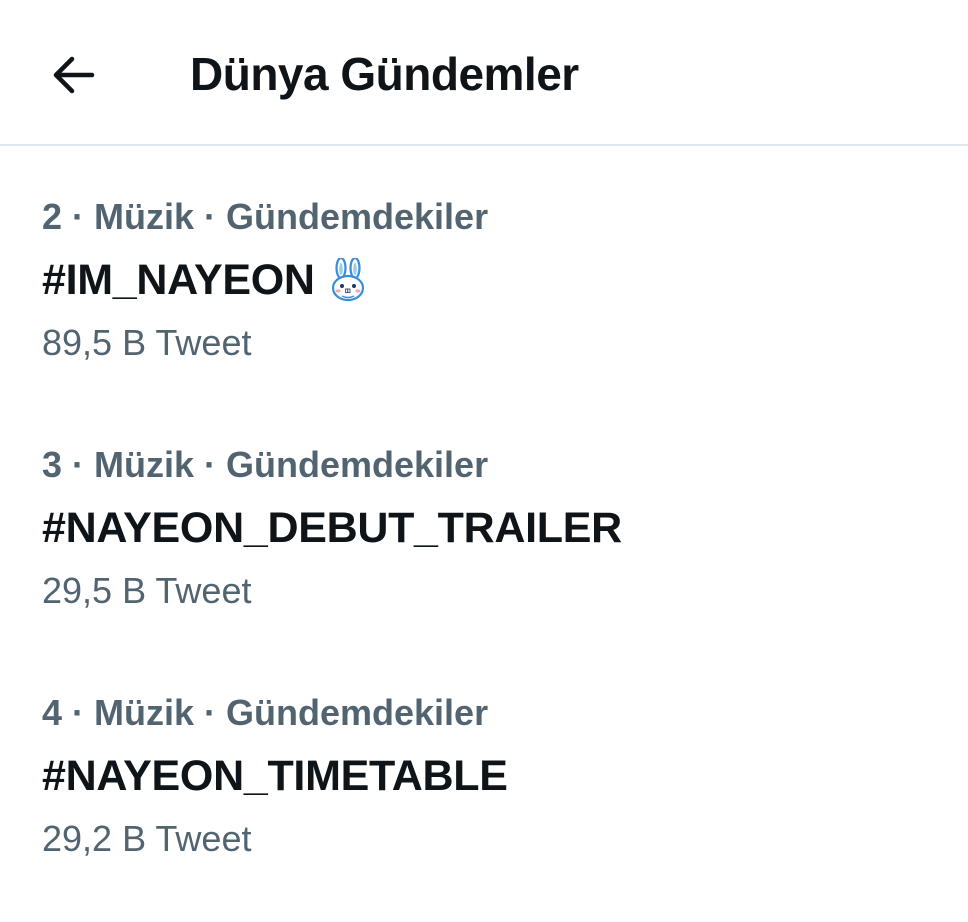 The image size is (968, 922). I want to click on trend-name: #IM_NAYEON, so click(204, 280).